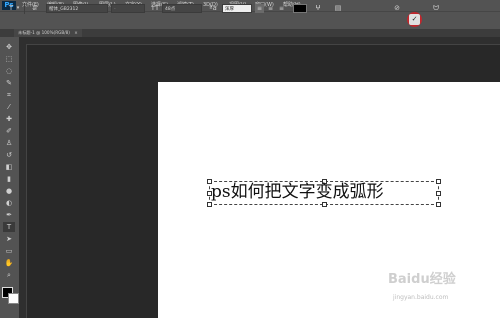 The width and height of the screenshot is (500, 318). I want to click on antialias-icon: ªa, so click(213, 8).